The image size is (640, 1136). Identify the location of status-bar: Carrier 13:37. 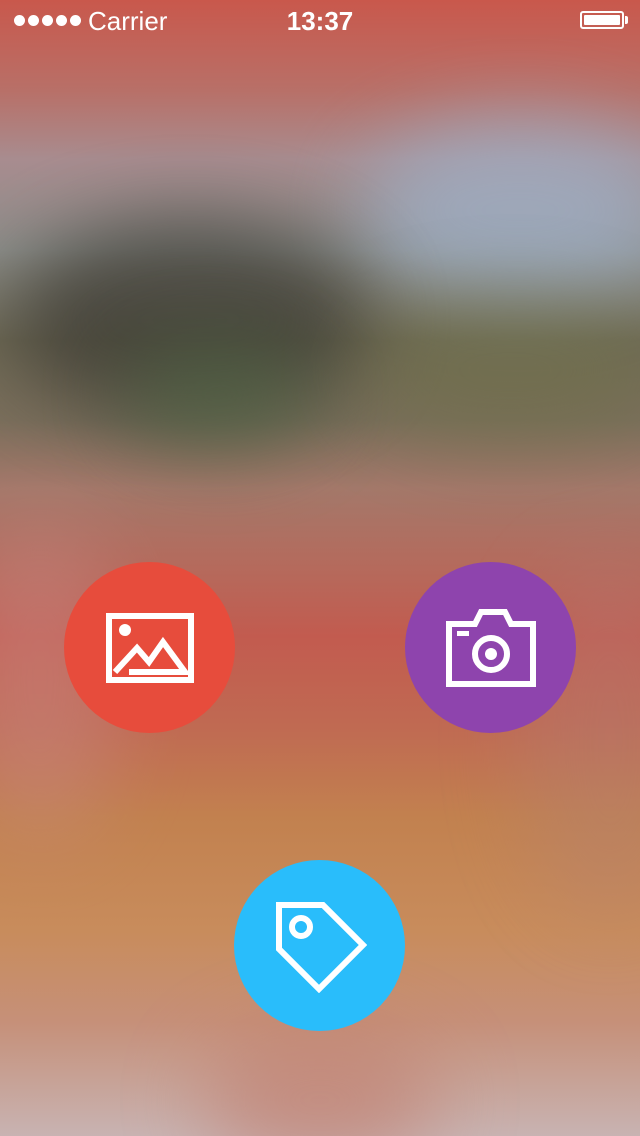
(320, 20).